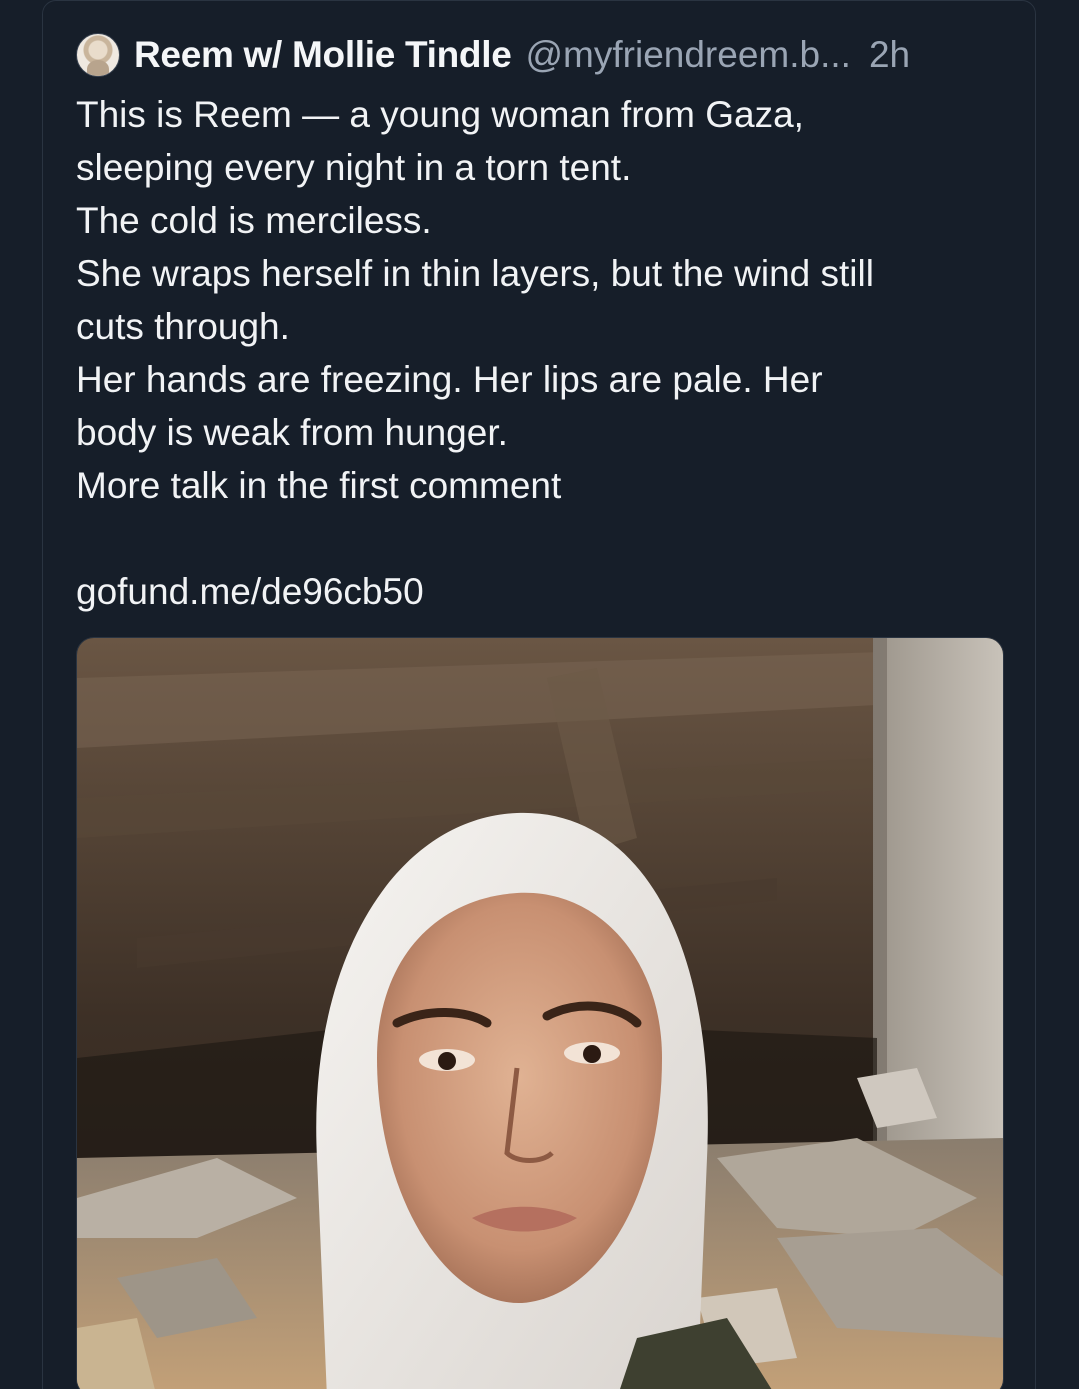 The height and width of the screenshot is (1389, 1079). What do you see at coordinates (319, 485) in the screenshot?
I see `post-text-line: More talk in the first comment` at bounding box center [319, 485].